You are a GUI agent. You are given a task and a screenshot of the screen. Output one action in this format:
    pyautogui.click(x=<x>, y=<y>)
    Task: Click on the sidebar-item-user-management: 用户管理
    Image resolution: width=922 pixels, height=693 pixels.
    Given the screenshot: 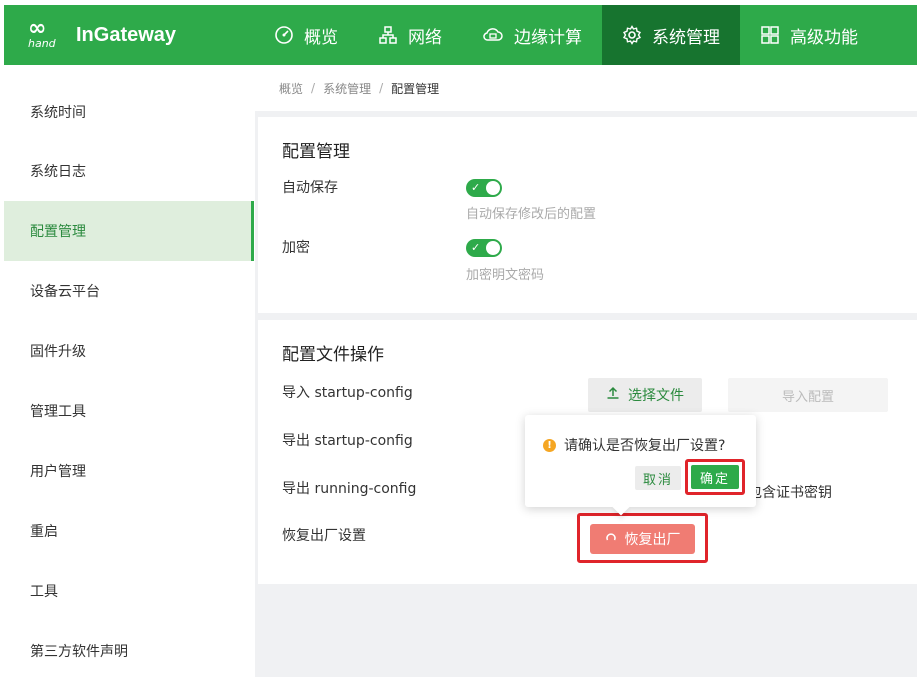 What is the action you would take?
    pyautogui.click(x=129, y=471)
    